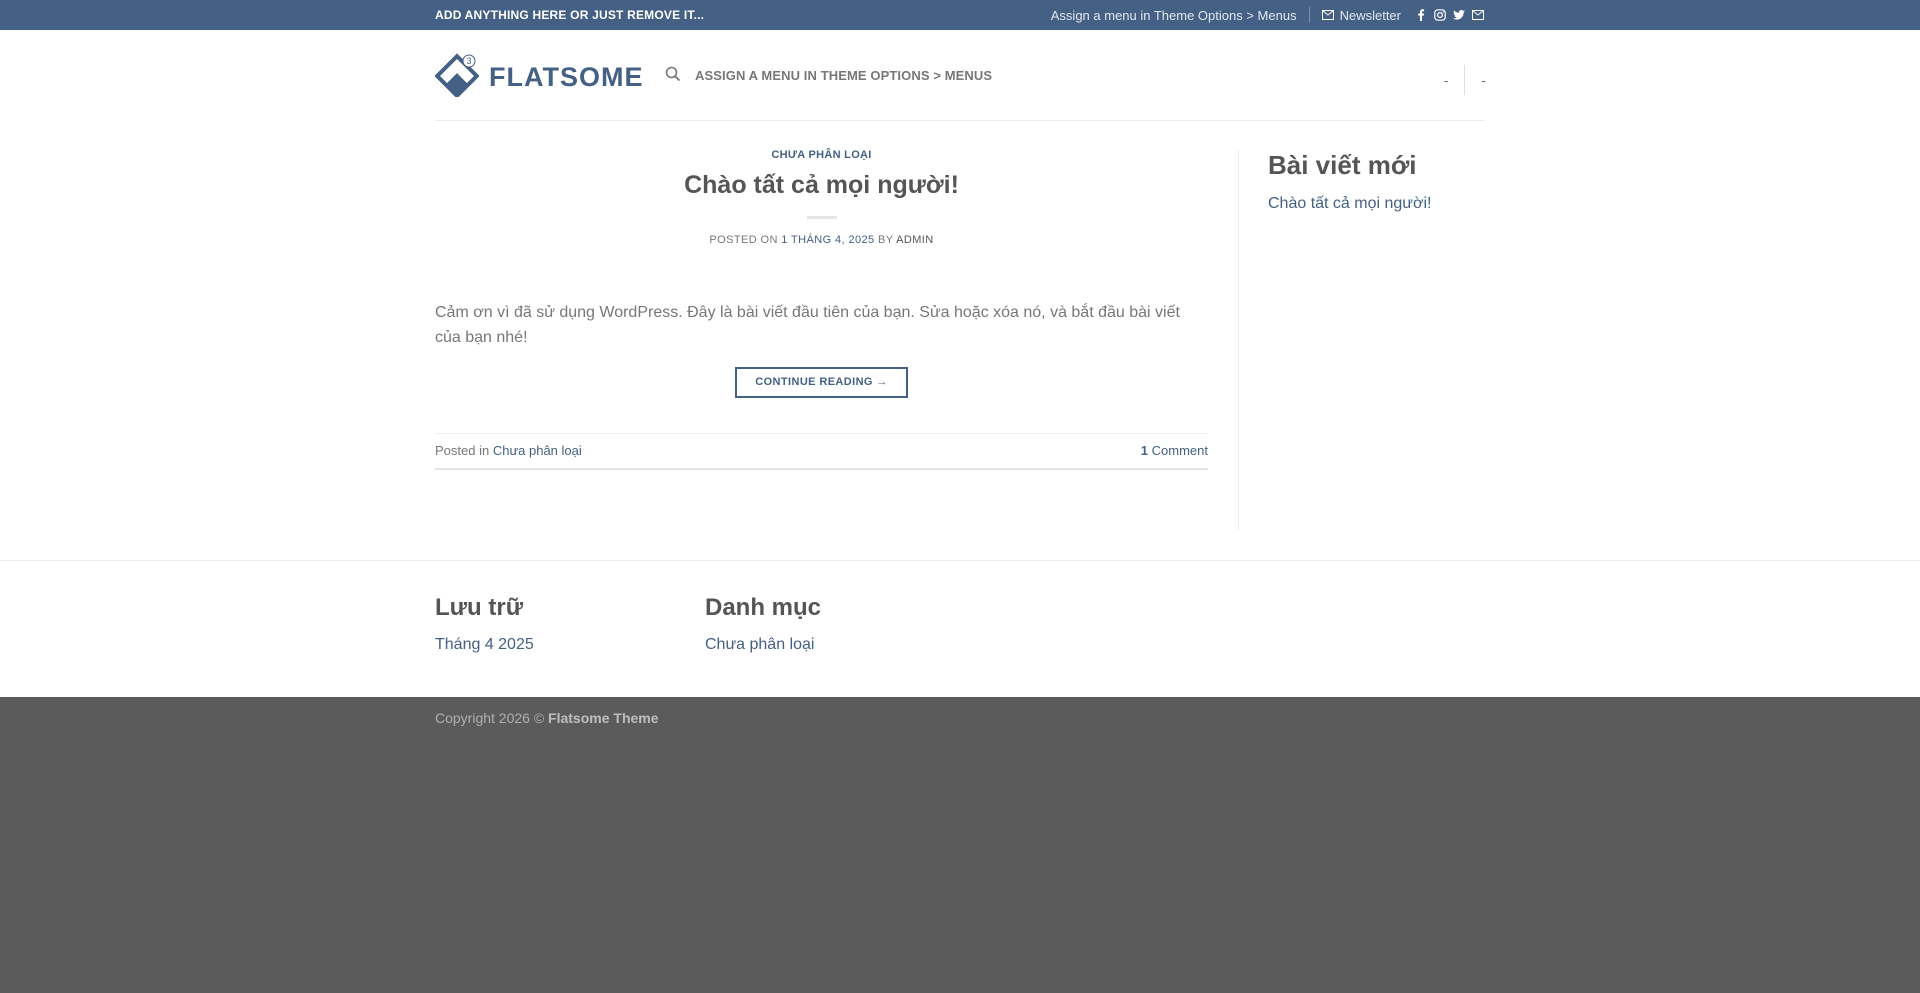 This screenshot has height=993, width=1920. What do you see at coordinates (547, 718) in the screenshot?
I see `copyright: Copyright 2026 © Flatsome Theme` at bounding box center [547, 718].